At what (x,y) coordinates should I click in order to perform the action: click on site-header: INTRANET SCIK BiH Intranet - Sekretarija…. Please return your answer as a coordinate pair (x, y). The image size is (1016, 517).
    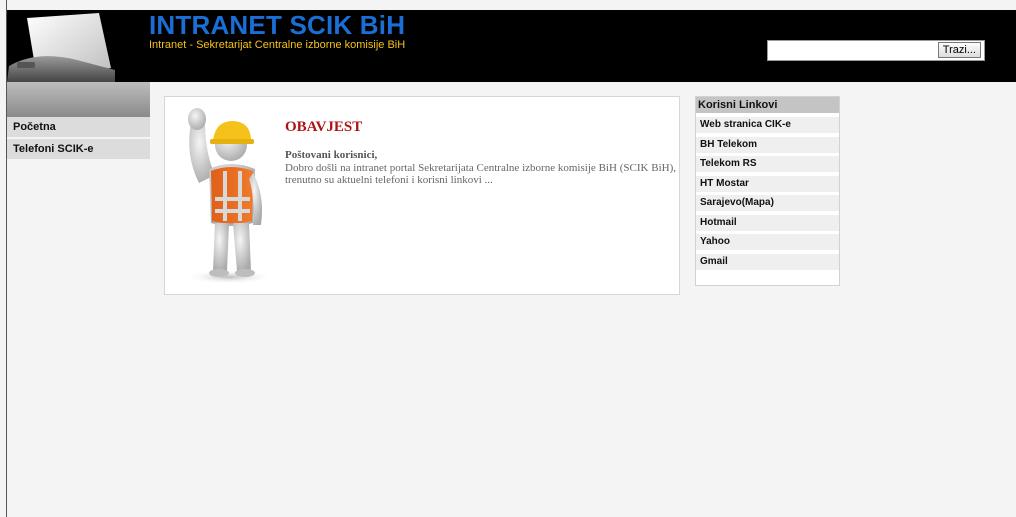
    Looking at the image, I should click on (511, 46).